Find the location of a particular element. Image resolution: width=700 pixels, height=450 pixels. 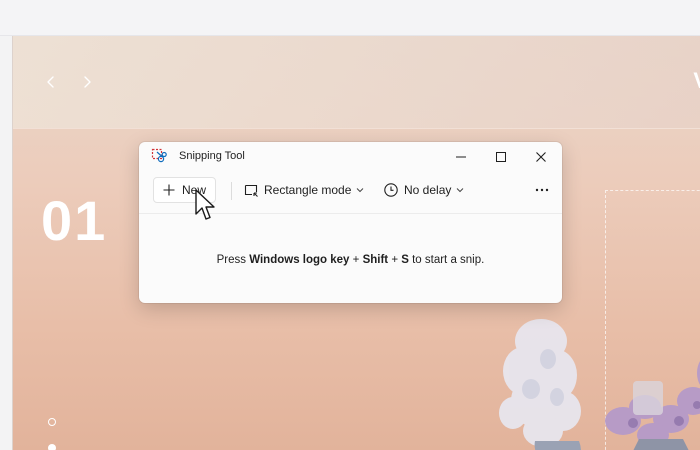

title-bar: Snipping Tool is located at coordinates (350, 157).